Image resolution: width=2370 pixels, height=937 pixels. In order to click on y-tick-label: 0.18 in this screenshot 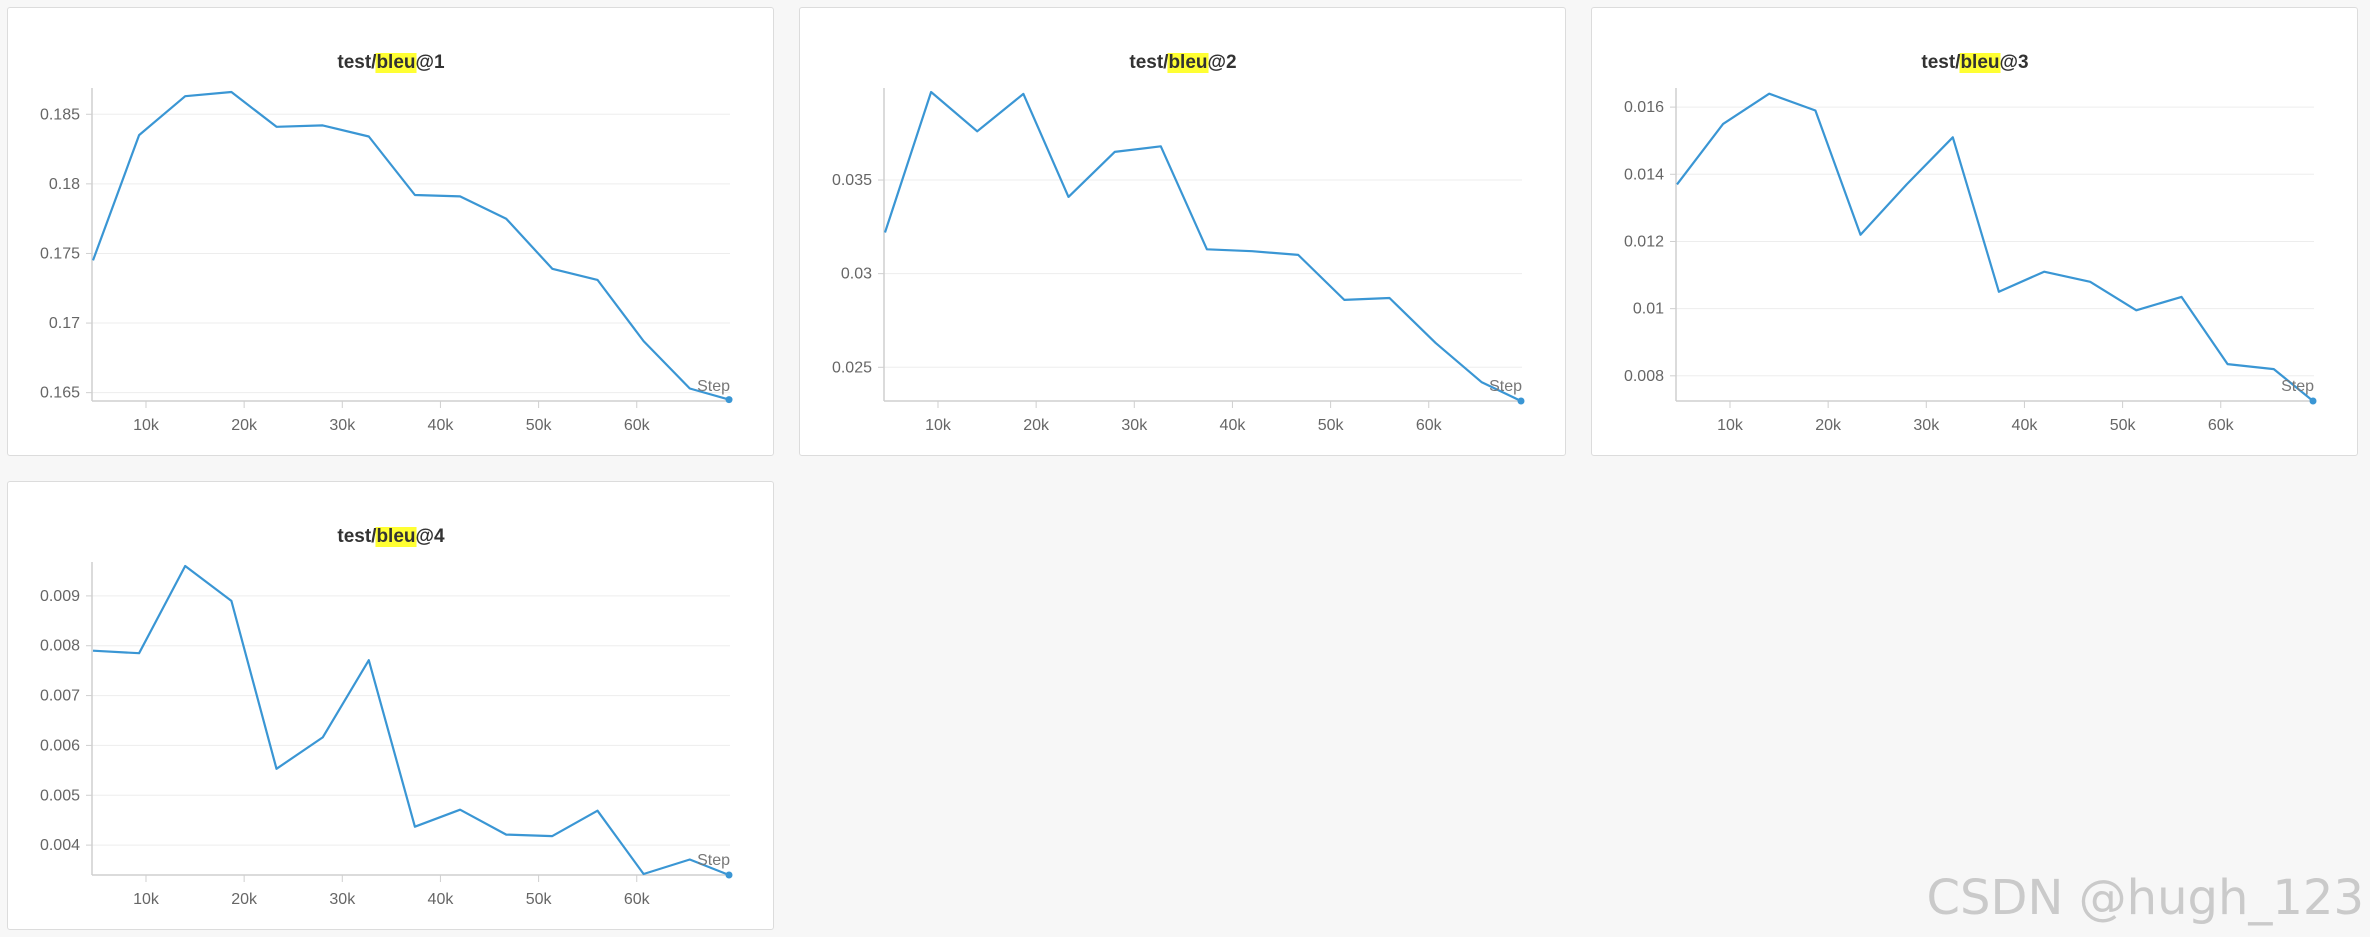, I will do `click(64, 184)`.